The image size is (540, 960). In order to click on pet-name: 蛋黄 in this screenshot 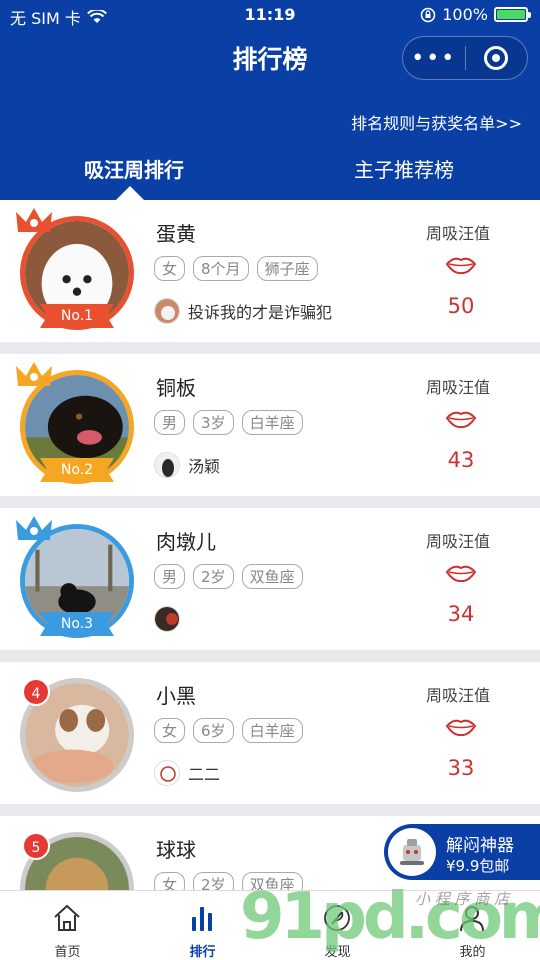, I will do `click(176, 234)`.